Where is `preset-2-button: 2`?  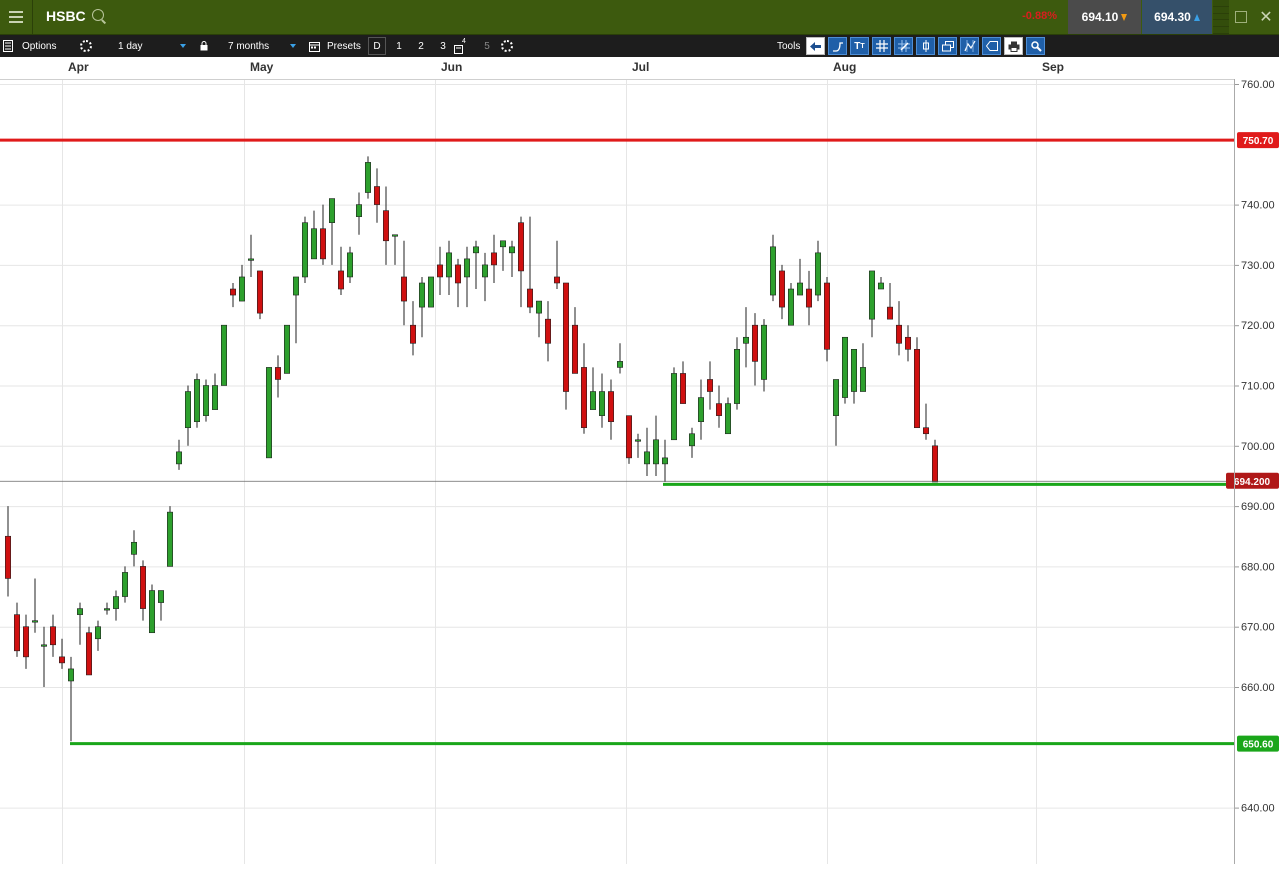 preset-2-button: 2 is located at coordinates (421, 46).